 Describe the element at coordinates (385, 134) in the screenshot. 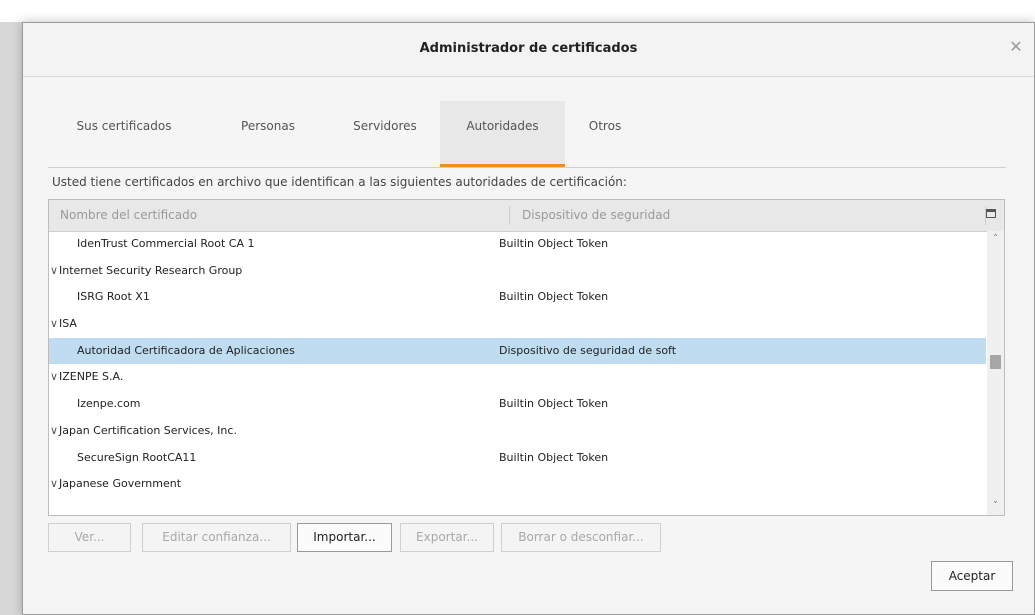

I see `tab-servidores: Servidores` at that location.